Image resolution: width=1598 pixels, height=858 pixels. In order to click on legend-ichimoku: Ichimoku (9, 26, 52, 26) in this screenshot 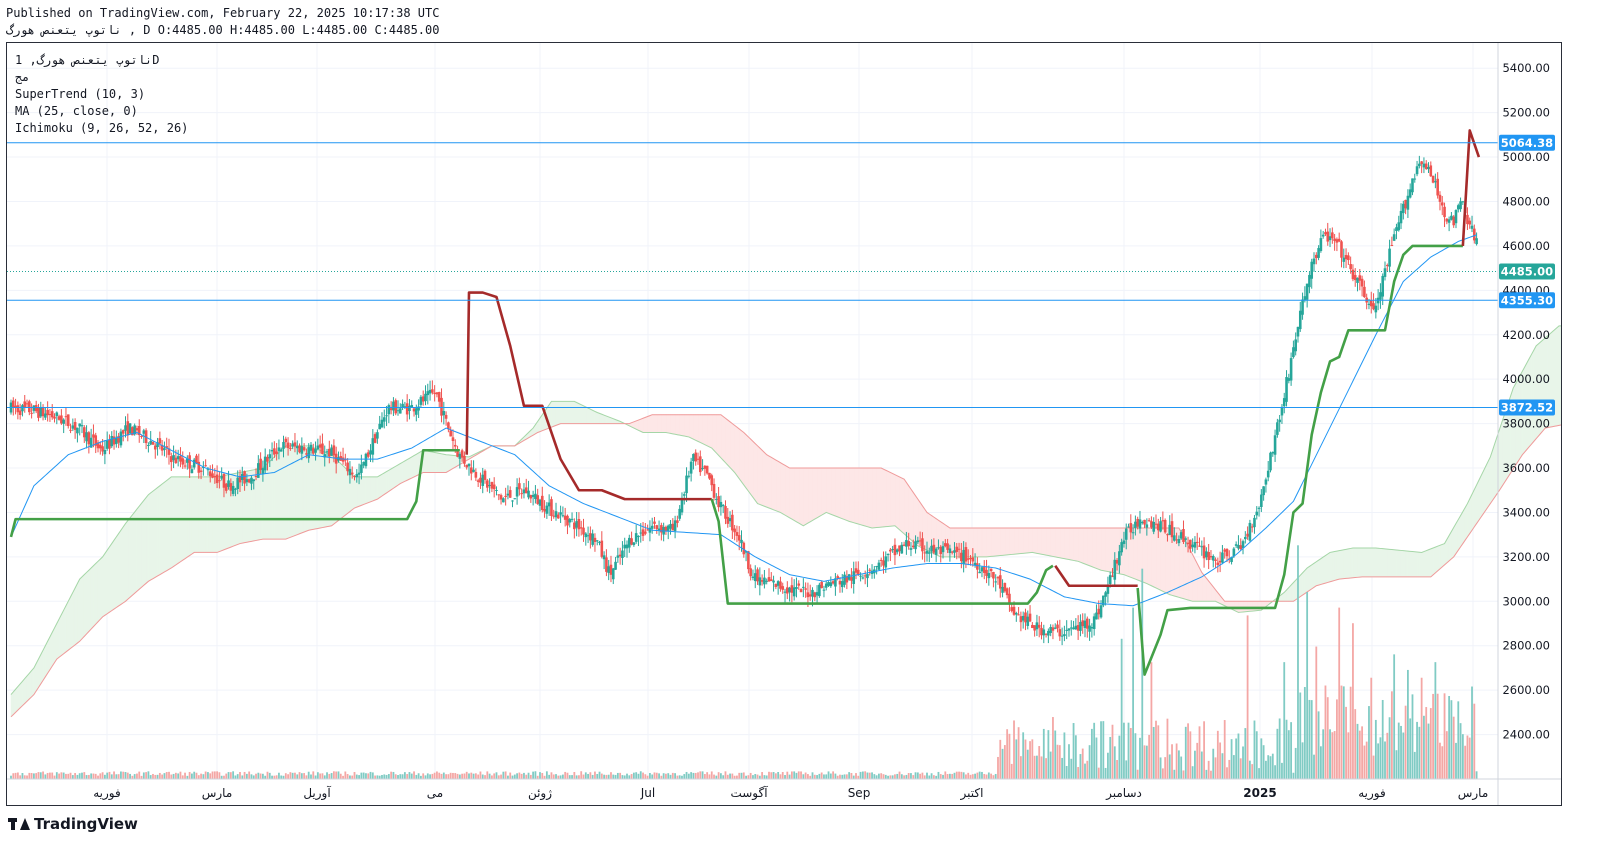, I will do `click(101, 128)`.